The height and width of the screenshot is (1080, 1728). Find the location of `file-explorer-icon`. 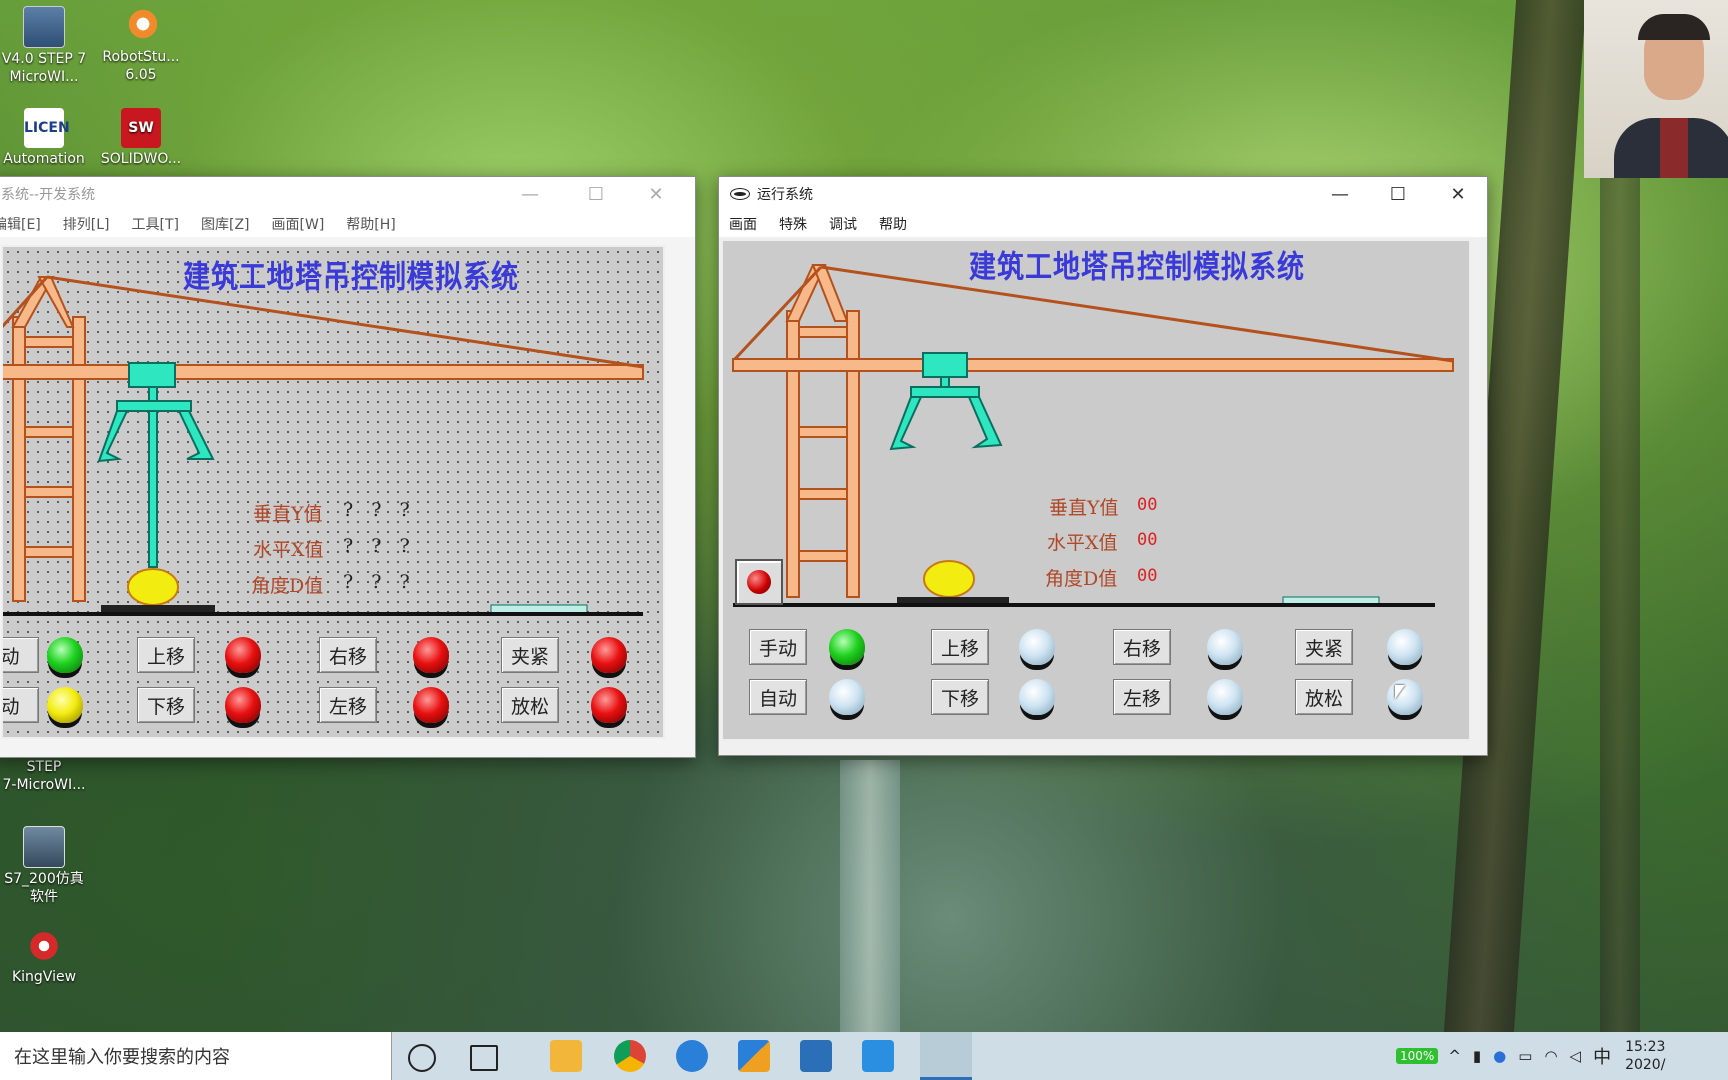

file-explorer-icon is located at coordinates (566, 1056).